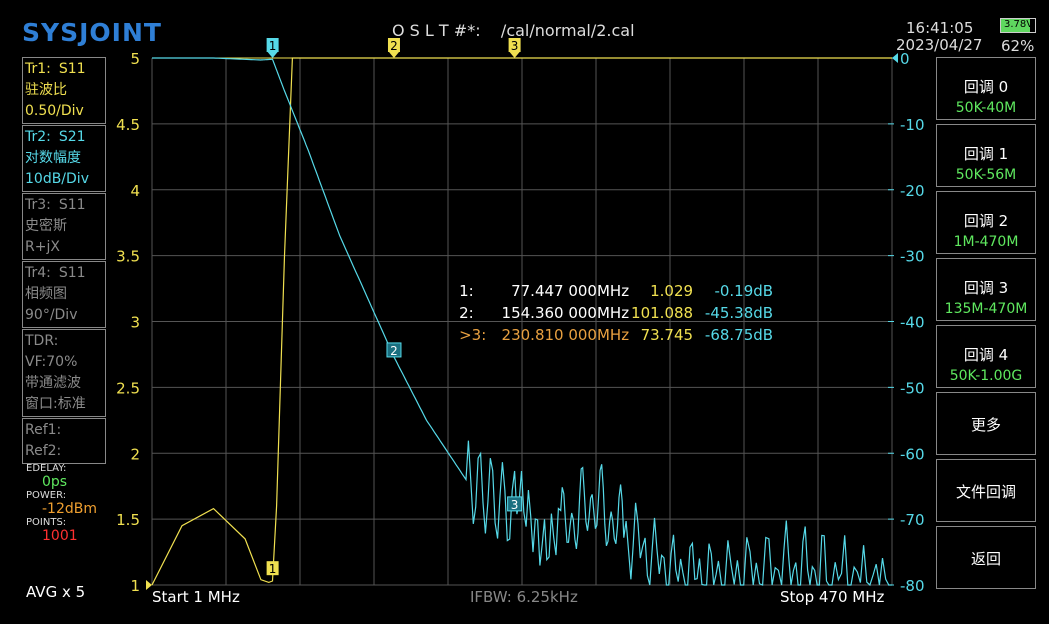  I want to click on left-tick-label: 5, so click(135, 59).